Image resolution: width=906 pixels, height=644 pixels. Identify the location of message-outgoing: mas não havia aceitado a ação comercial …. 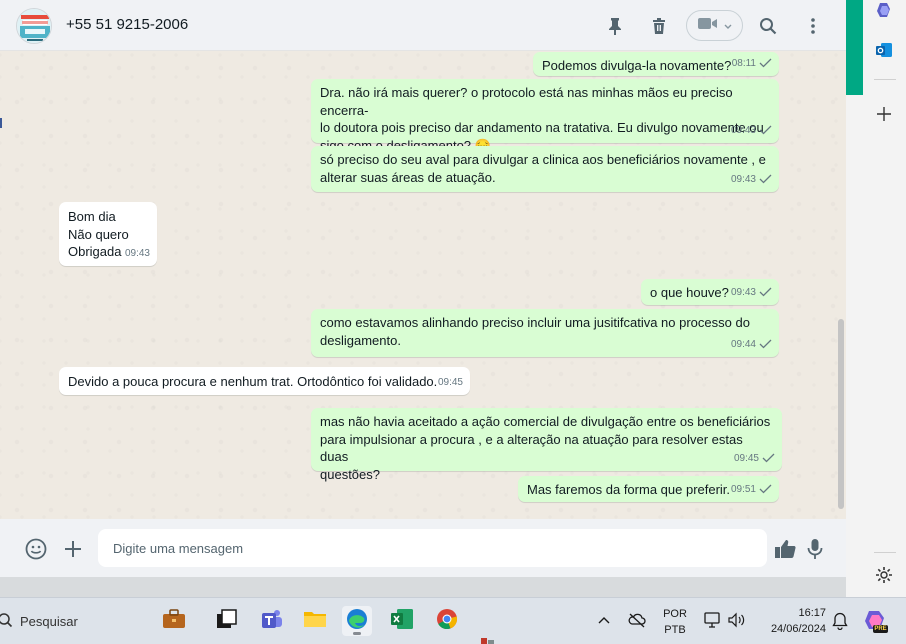
(546, 445).